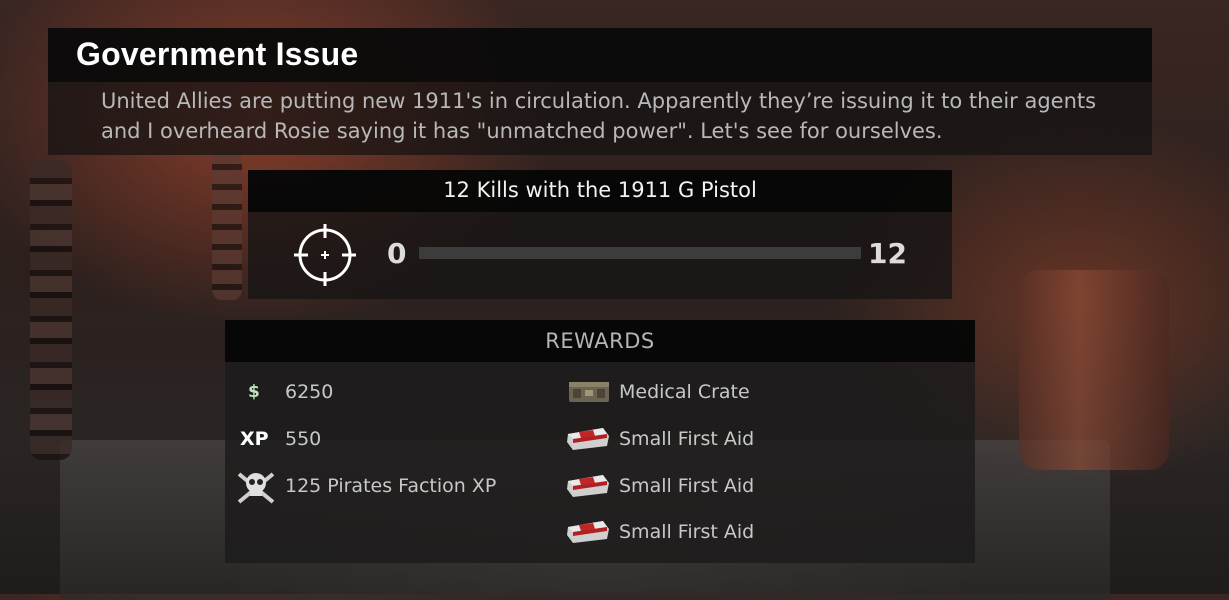 The image size is (1229, 600). I want to click on rewards-header: REWARDS, so click(600, 341).